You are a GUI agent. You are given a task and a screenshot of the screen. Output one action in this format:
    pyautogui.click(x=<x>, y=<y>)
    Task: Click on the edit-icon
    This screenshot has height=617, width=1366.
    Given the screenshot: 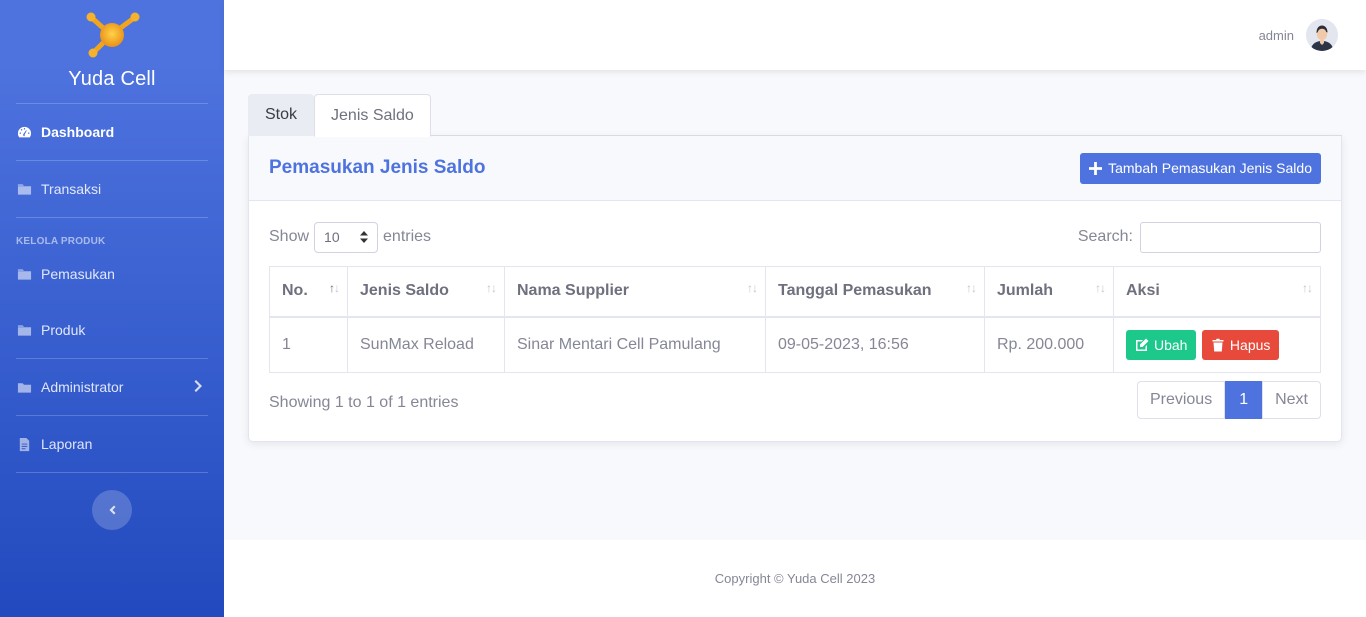 What is the action you would take?
    pyautogui.click(x=1142, y=344)
    